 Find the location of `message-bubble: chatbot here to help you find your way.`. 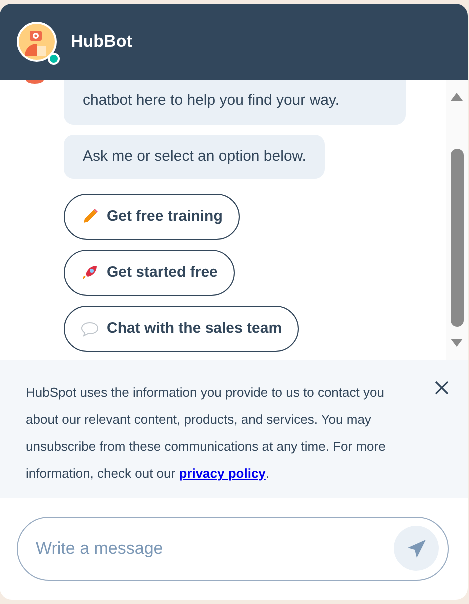

message-bubble: chatbot here to help you find your way. is located at coordinates (235, 102).